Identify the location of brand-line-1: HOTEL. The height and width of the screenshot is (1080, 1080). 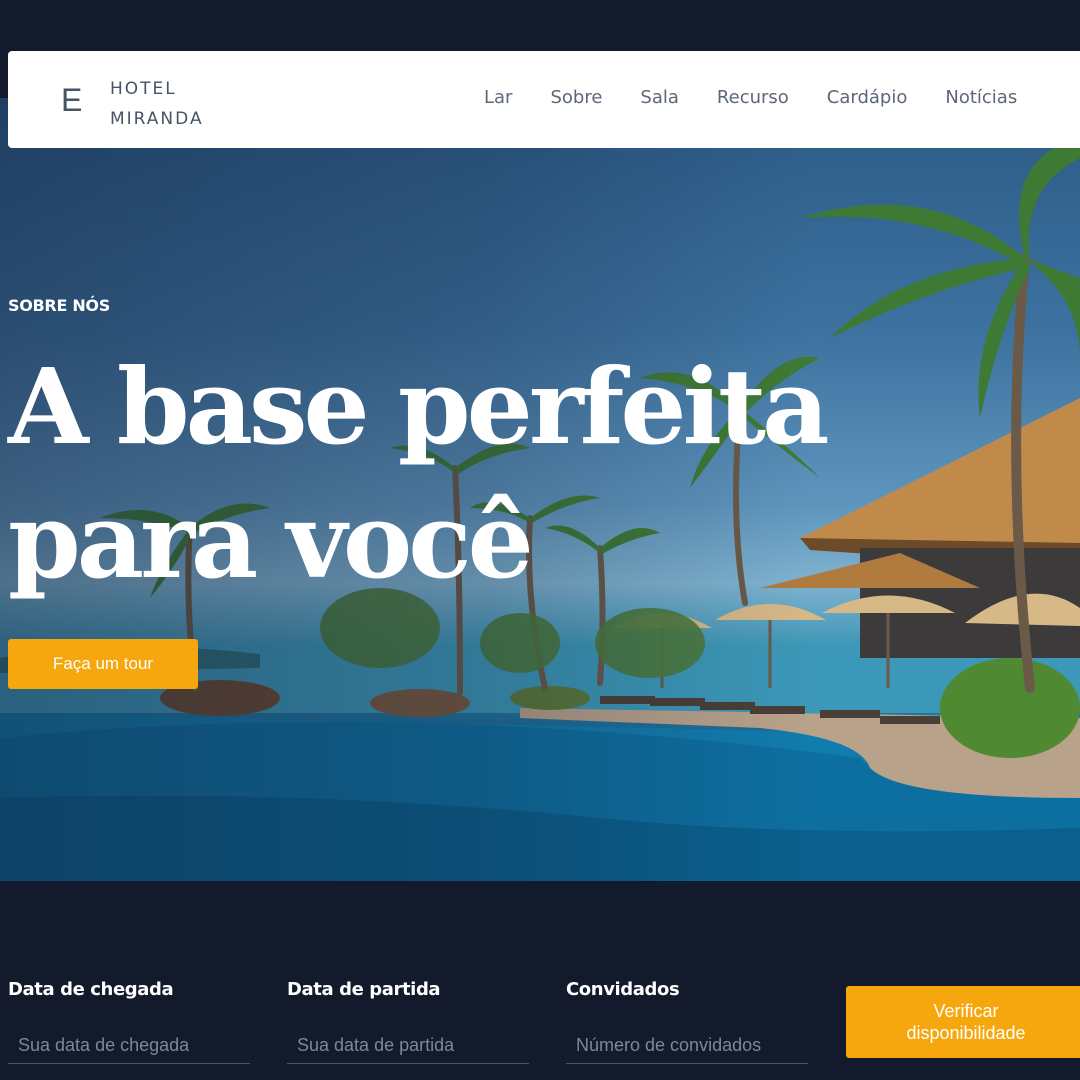
(143, 89).